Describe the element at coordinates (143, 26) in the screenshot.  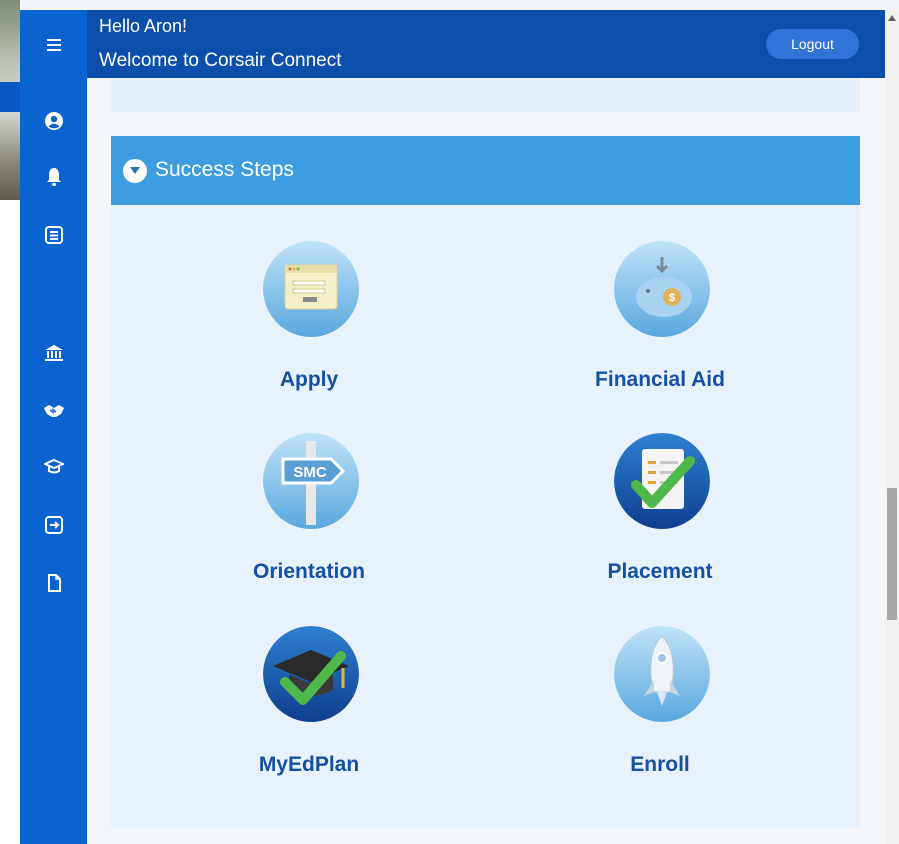
I see `greeting-text: Hello Aron!` at that location.